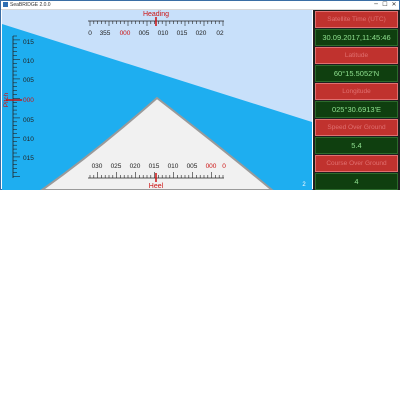 This screenshot has width=400, height=400. Describe the element at coordinates (211, 166) in the screenshot. I see `heel-tick-label: 000` at that location.